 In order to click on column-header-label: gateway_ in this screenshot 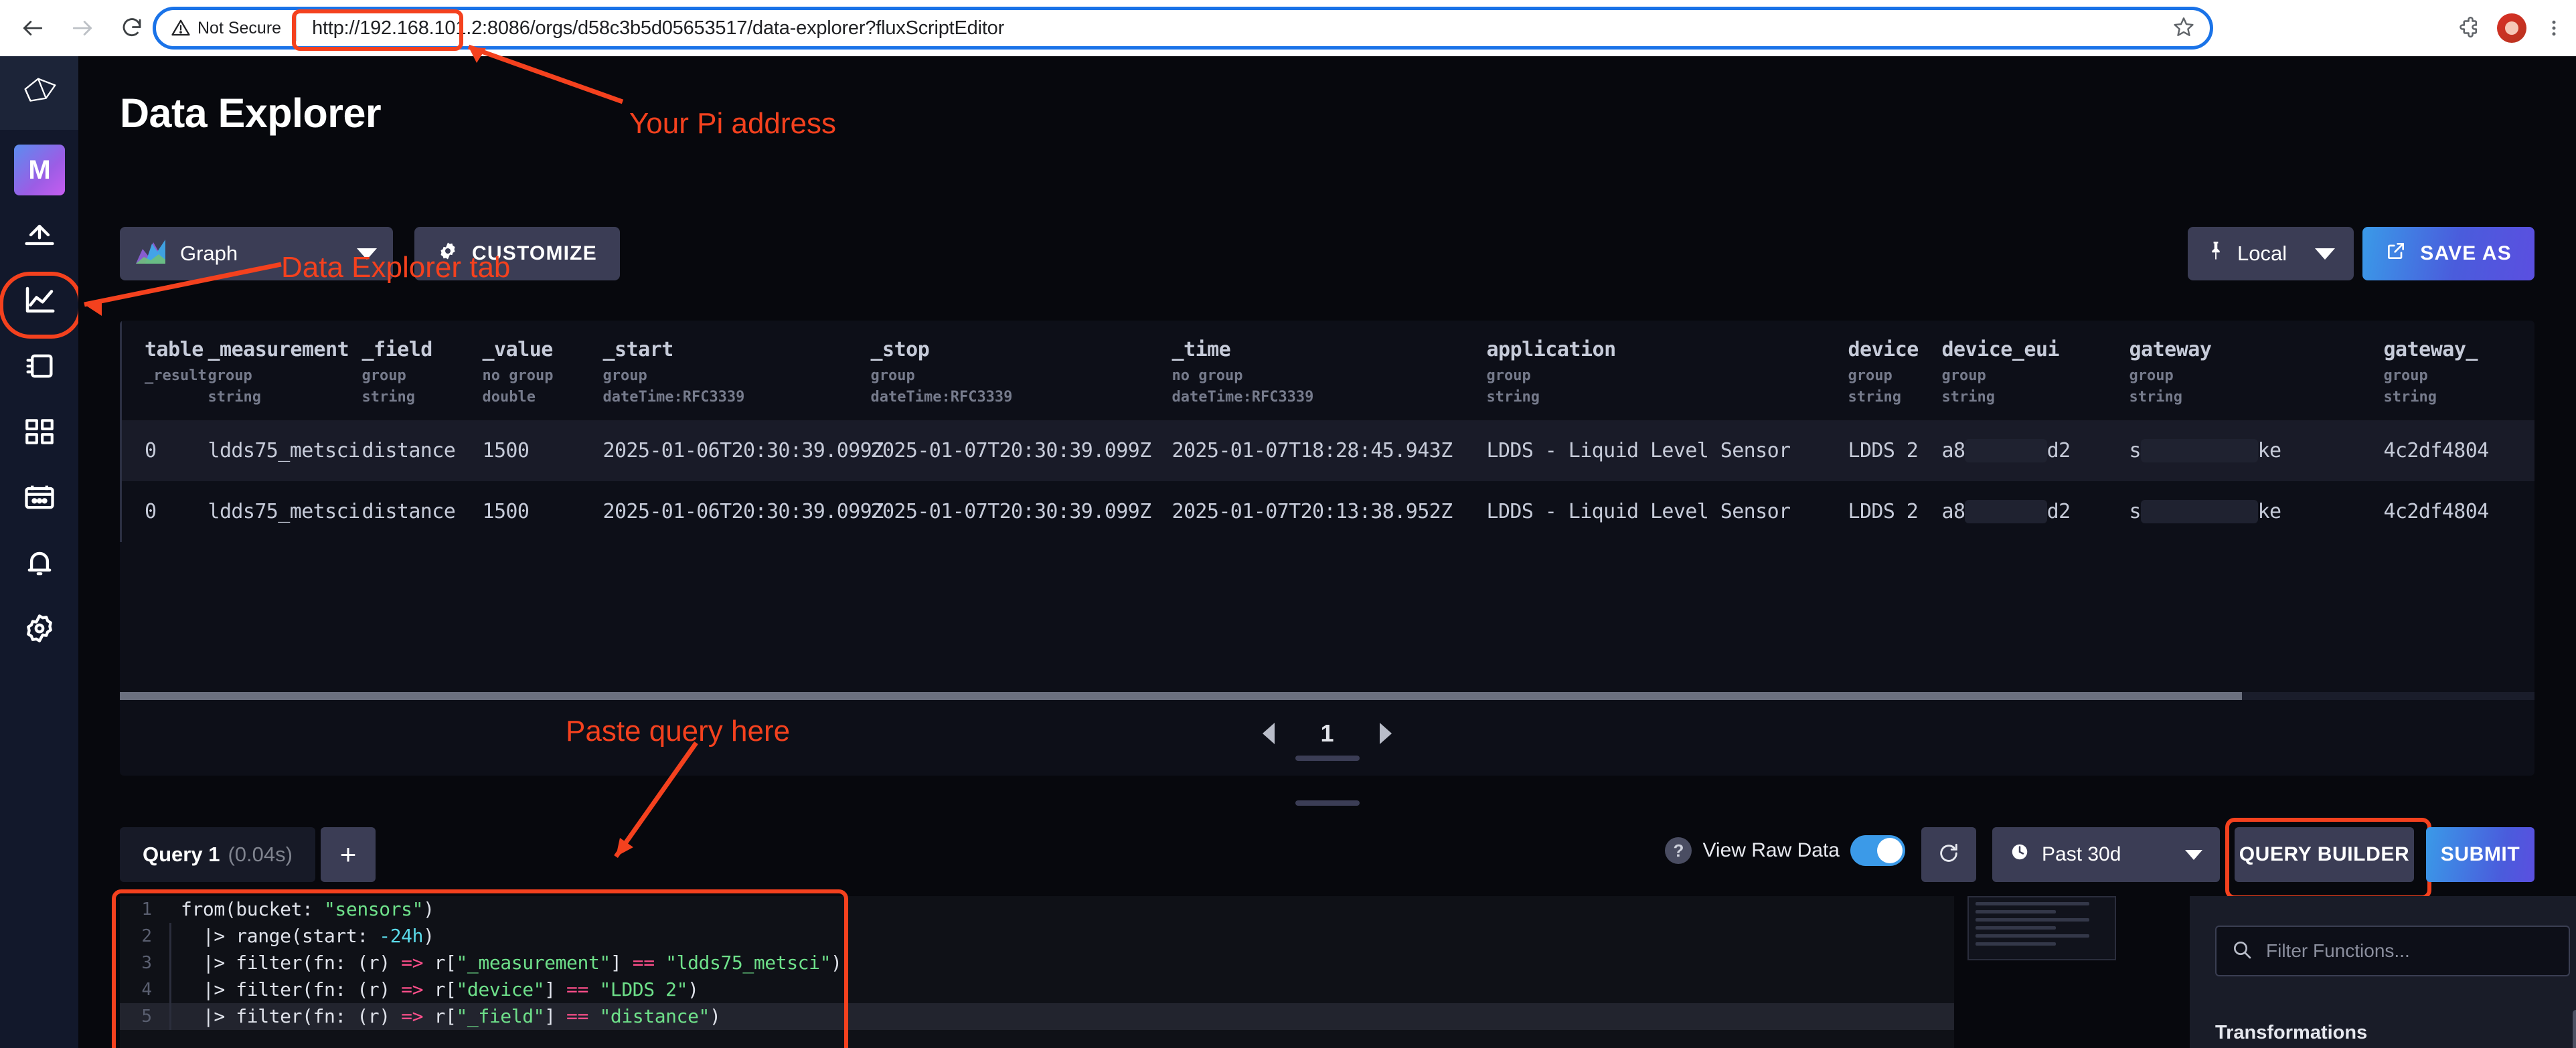, I will do `click(2431, 349)`.